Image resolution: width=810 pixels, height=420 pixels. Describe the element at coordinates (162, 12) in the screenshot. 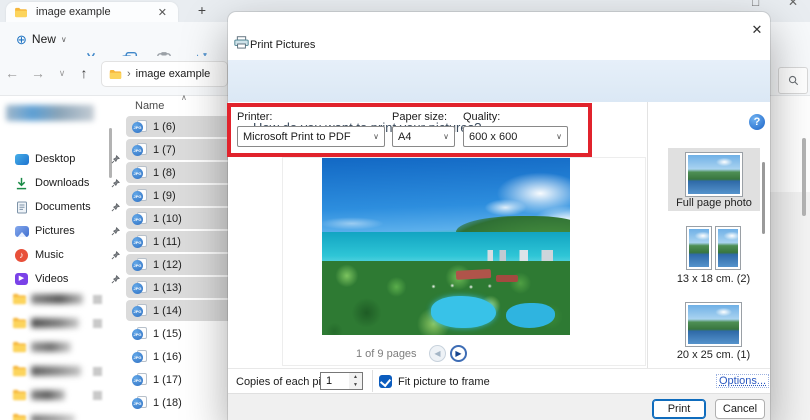

I see `tab-close-icon: ✕` at that location.